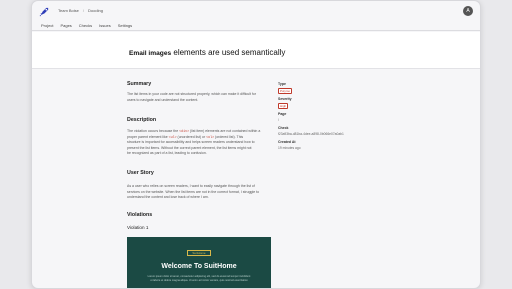  What do you see at coordinates (289, 148) in the screenshot?
I see `created-at-value: 19 minutes ago` at bounding box center [289, 148].